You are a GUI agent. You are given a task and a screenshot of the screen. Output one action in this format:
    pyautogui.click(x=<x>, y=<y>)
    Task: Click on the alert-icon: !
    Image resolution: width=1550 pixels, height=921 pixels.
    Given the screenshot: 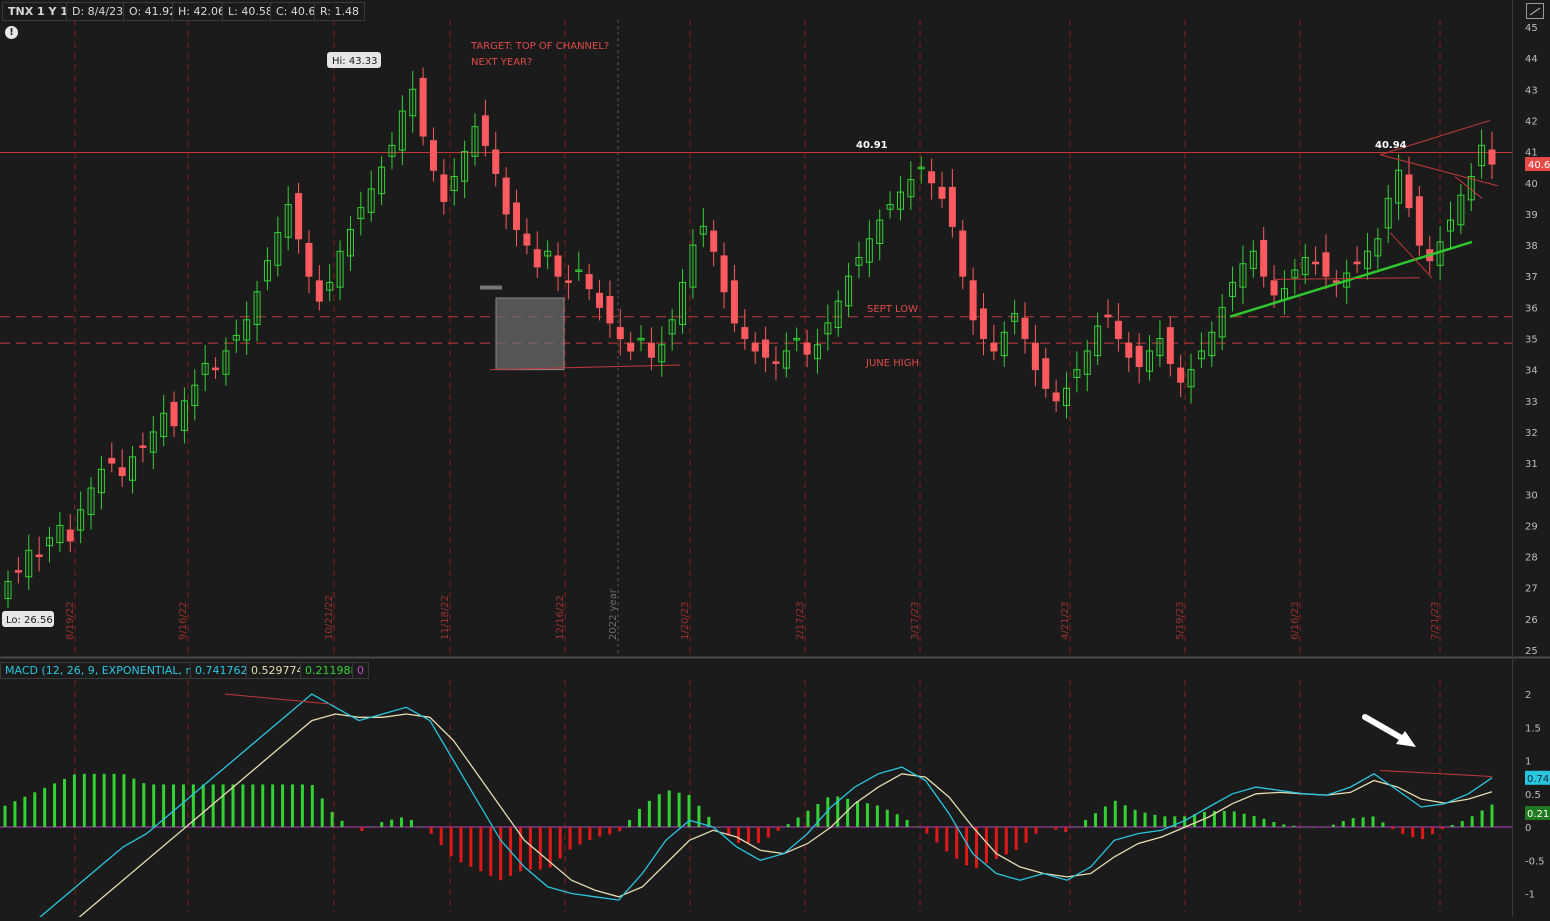 What is the action you would take?
    pyautogui.click(x=11, y=32)
    